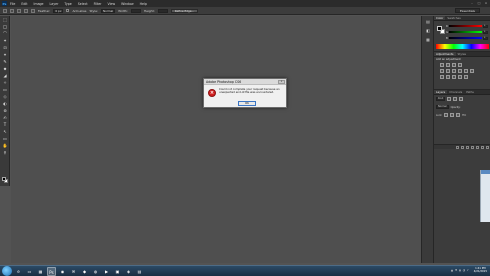 This screenshot has width=490, height=276. What do you see at coordinates (24, 4) in the screenshot?
I see `menu-edit: Edit` at bounding box center [24, 4].